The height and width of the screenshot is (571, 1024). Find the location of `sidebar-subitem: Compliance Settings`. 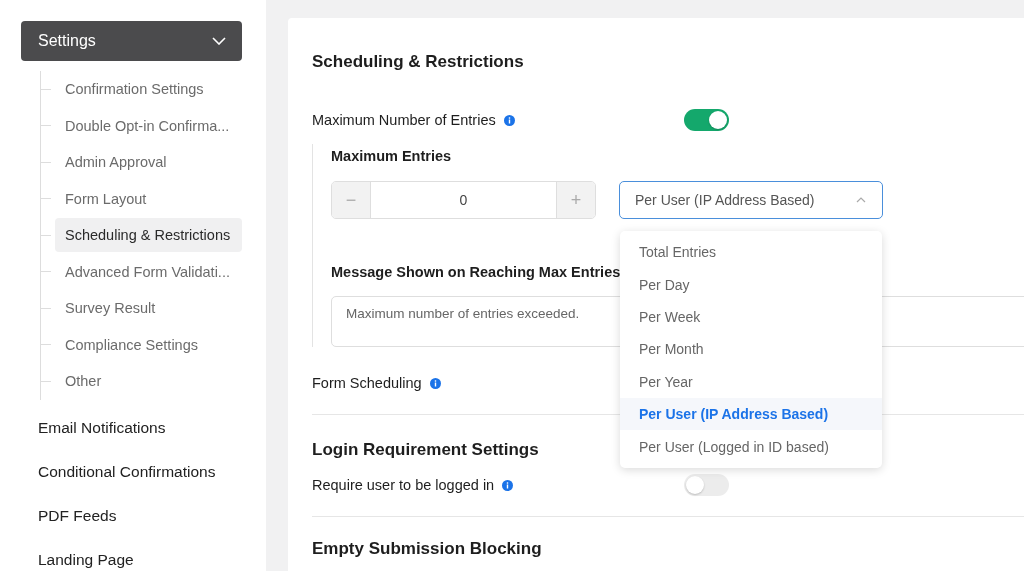

sidebar-subitem: Compliance Settings is located at coordinates (148, 344).